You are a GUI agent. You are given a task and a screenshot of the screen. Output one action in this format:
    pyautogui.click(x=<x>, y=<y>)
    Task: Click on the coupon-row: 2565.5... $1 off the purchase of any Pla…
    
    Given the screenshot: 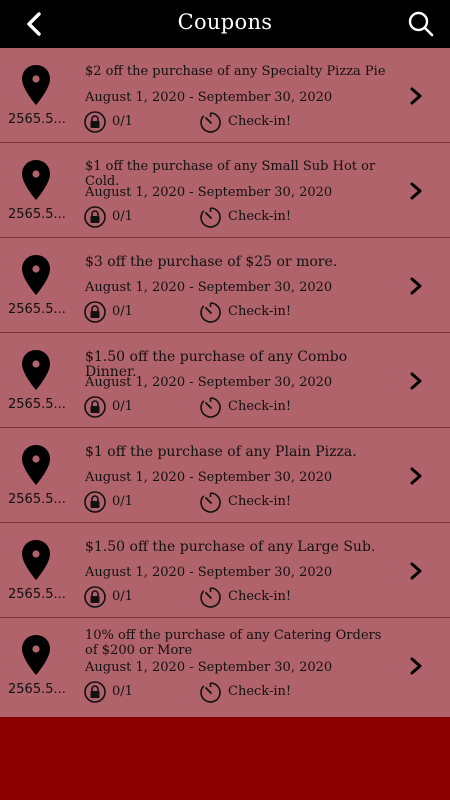 What is the action you would take?
    pyautogui.click(x=225, y=475)
    